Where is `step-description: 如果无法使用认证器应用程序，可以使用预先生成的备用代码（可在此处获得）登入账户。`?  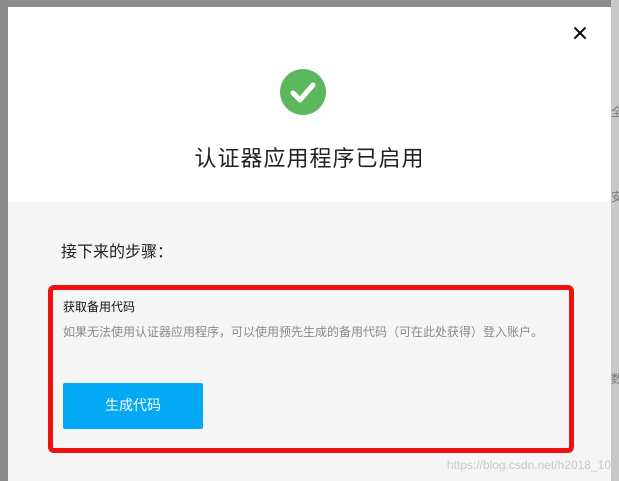 step-description: 如果无法使用认证器应用程序，可以使用预先生成的备用代码（可在此处获得）登入账户。 is located at coordinates (303, 332).